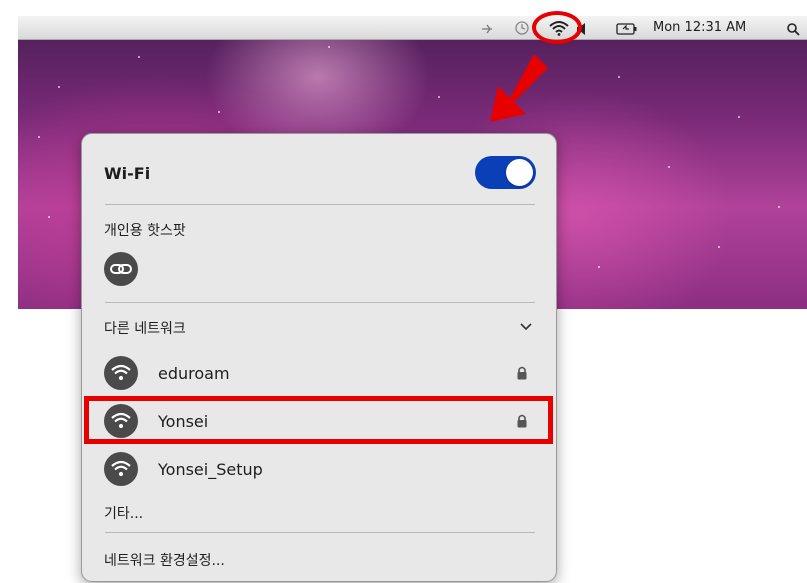 The image size is (807, 583). What do you see at coordinates (487, 30) in the screenshot?
I see `bluetooth-icon` at bounding box center [487, 30].